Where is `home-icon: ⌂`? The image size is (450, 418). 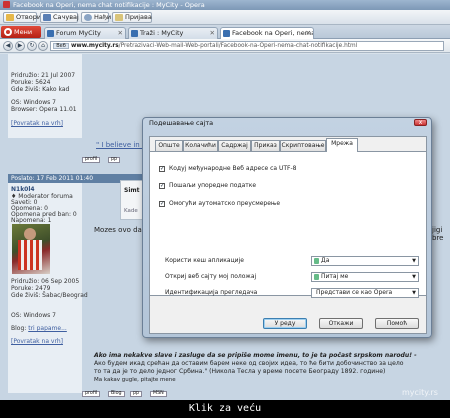
home-icon: ⌂ is located at coordinates (43, 46).